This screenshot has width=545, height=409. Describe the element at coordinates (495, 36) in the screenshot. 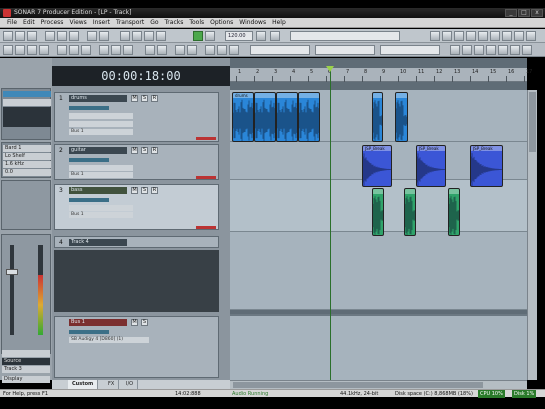

I see `erase-icon` at that location.